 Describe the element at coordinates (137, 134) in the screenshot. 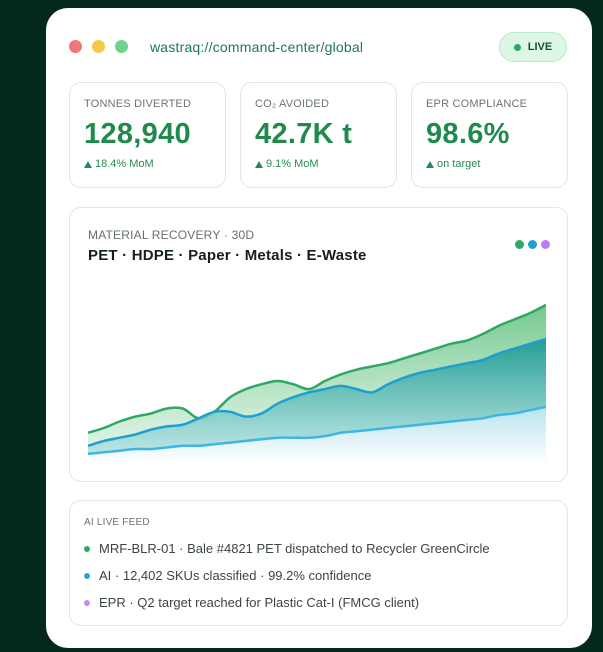

I see `stat-value: 128,940` at that location.